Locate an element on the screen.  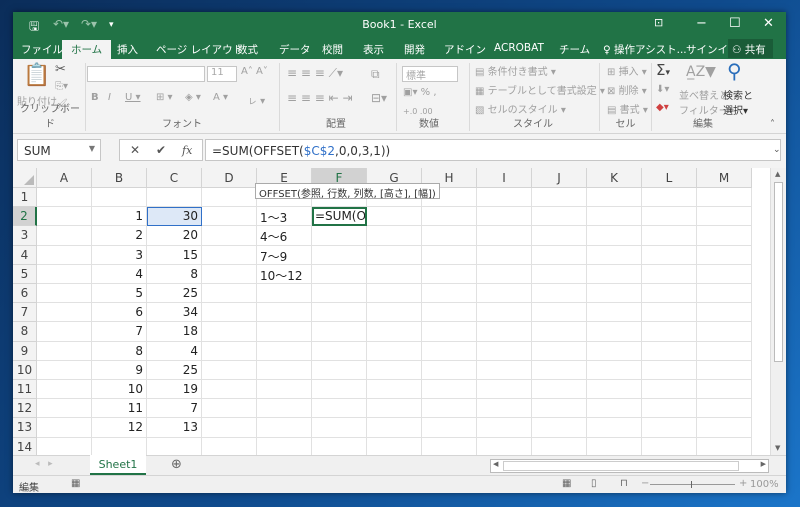
fill-color-icon: ◈ ▾ is located at coordinates (193, 97).